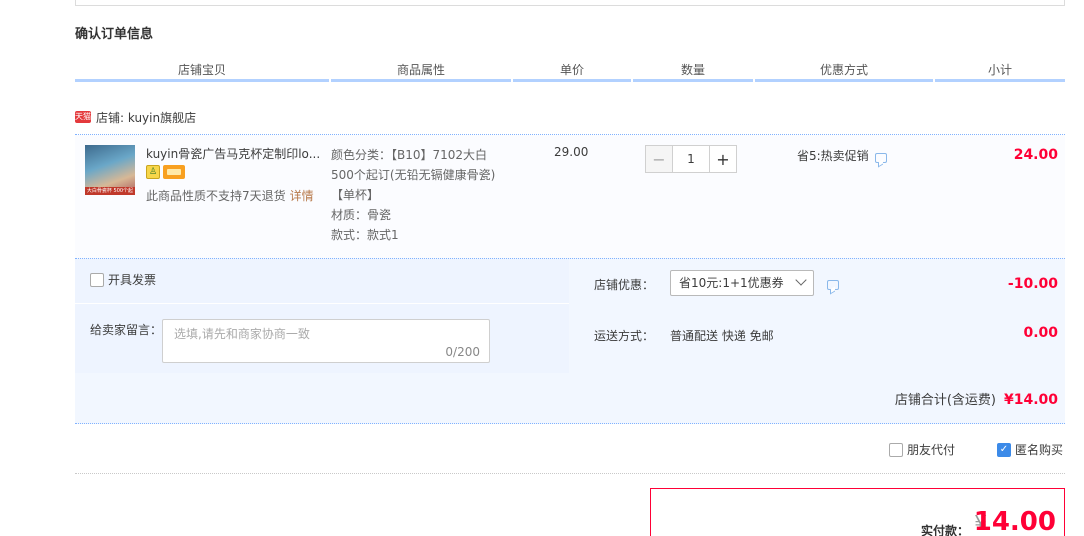 The width and height of the screenshot is (1084, 536). What do you see at coordinates (1000, 71) in the screenshot?
I see `header-subtotal: 小计` at bounding box center [1000, 71].